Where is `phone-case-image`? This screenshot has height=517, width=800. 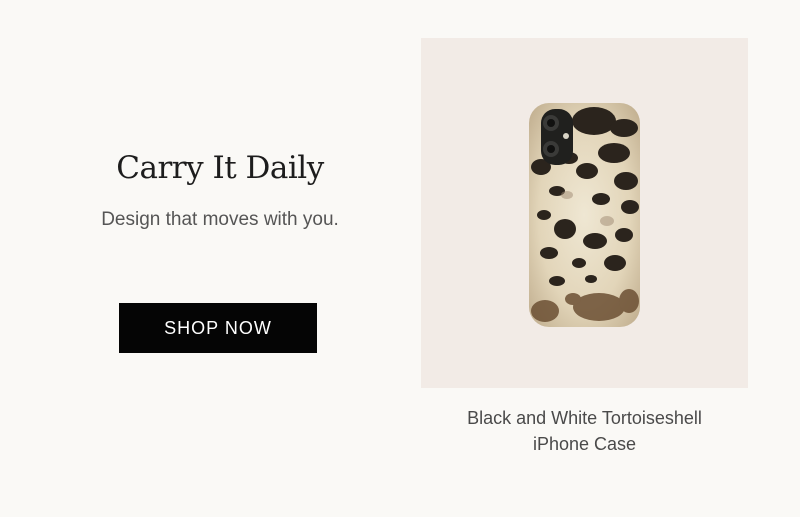 phone-case-image is located at coordinates (584, 215).